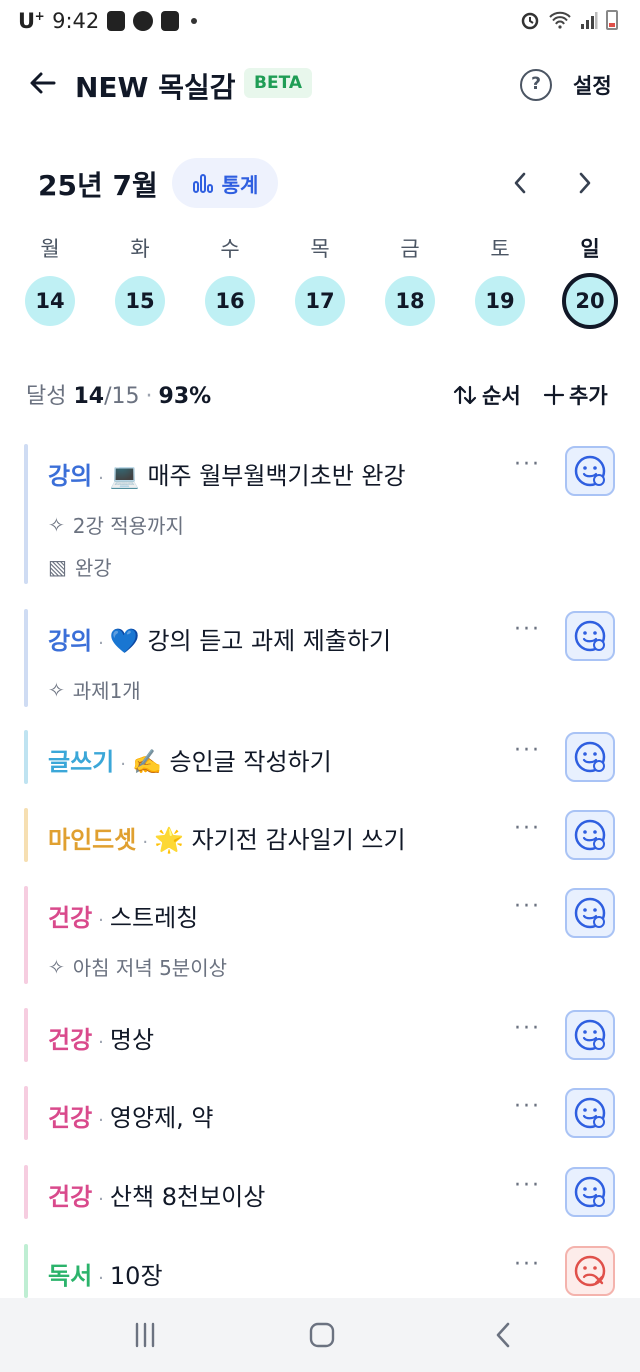 The image size is (640, 1372). I want to click on weekday-sun: 일, so click(590, 249).